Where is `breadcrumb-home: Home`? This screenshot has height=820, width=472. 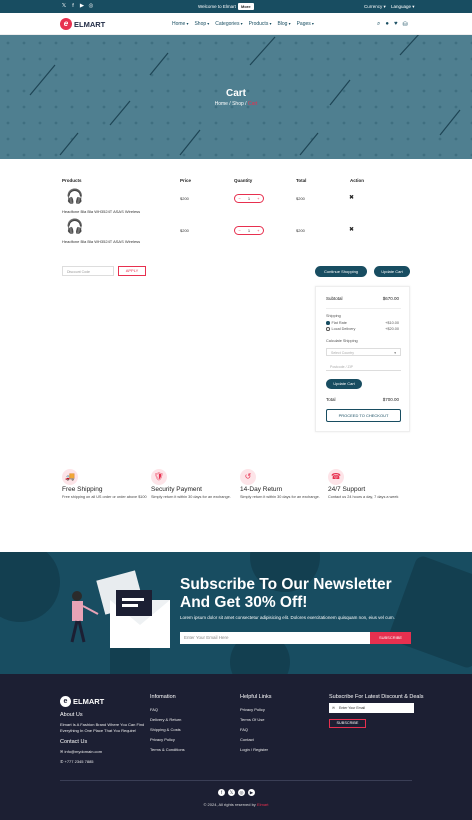
breadcrumb-home: Home is located at coordinates (221, 104).